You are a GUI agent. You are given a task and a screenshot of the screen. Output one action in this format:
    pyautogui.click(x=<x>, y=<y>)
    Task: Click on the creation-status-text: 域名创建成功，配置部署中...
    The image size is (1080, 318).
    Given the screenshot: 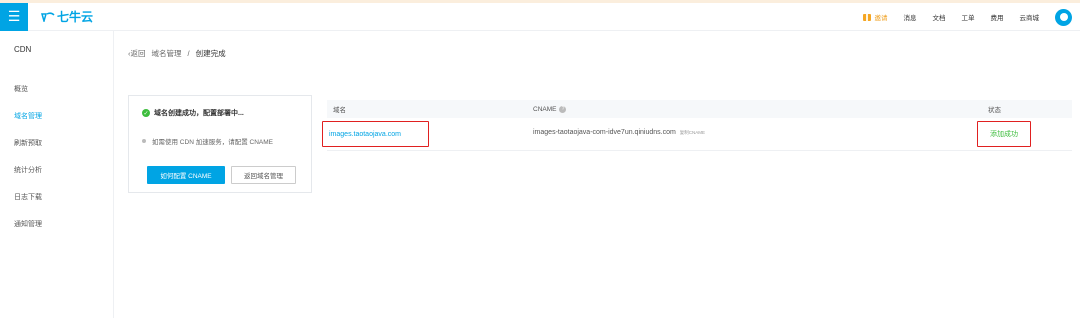 What is the action you would take?
    pyautogui.click(x=199, y=113)
    